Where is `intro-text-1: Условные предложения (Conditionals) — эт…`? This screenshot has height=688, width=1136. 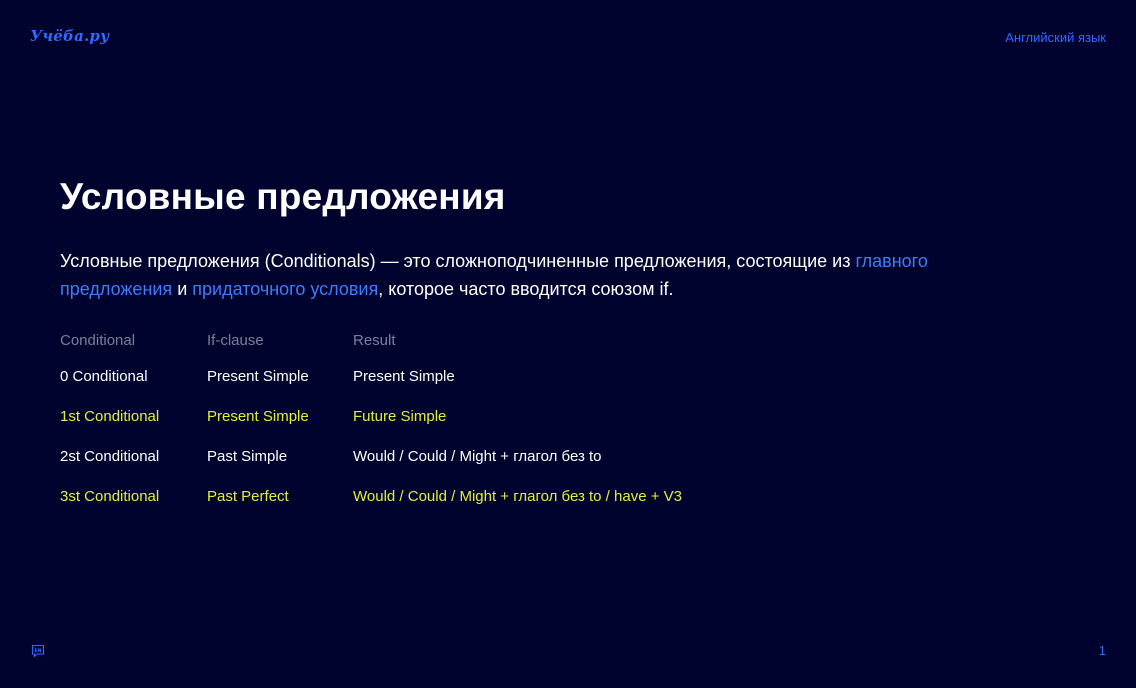
intro-text-1: Условные предложения (Conditionals) — эт… is located at coordinates (458, 261).